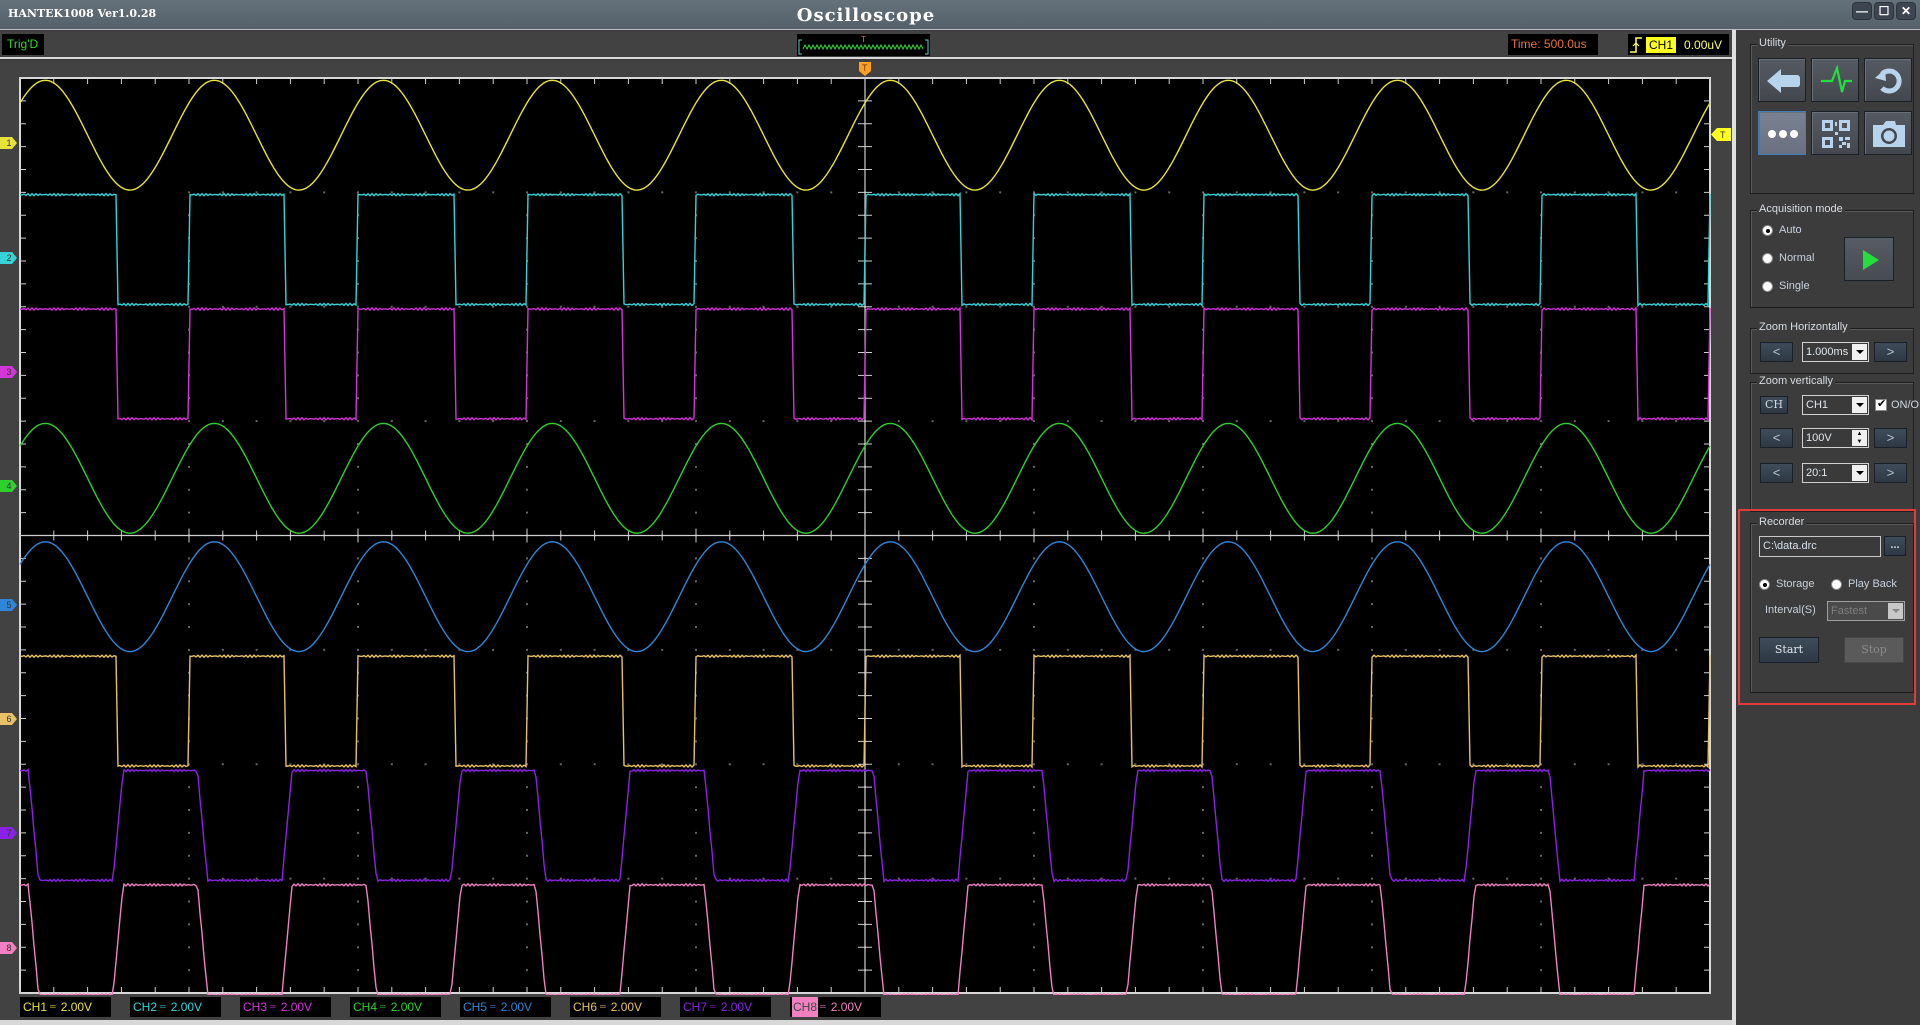 This screenshot has height=1025, width=1920. I want to click on more-button, so click(1782, 133).